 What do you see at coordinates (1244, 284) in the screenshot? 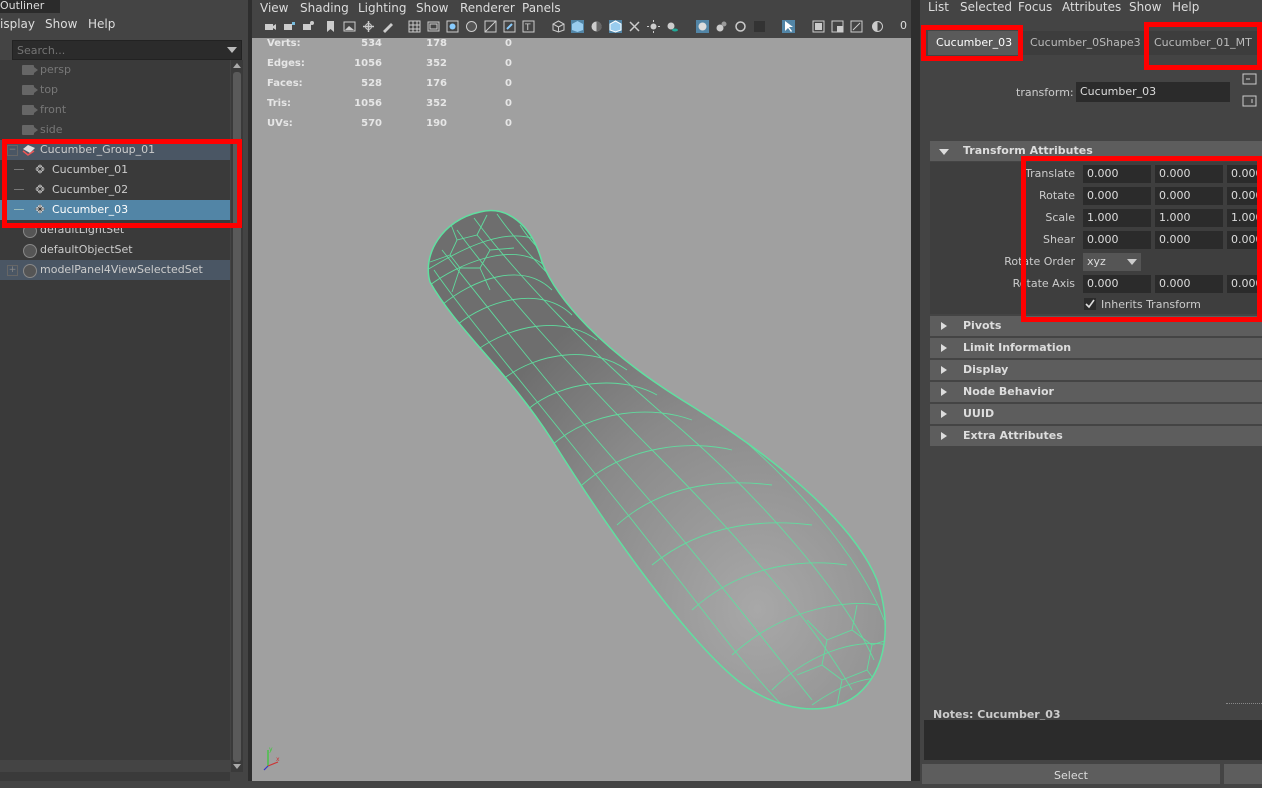
I see `rotate-axis-z-field: 0.000` at bounding box center [1244, 284].